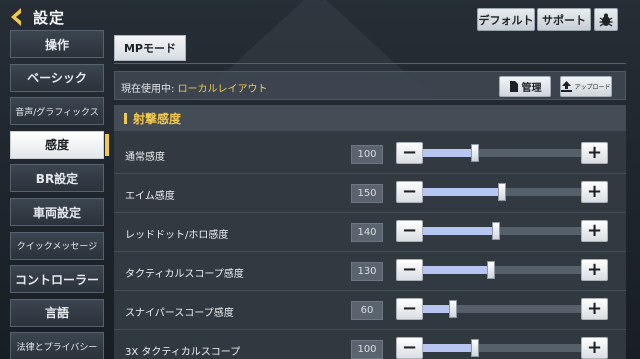 Image resolution: width=640 pixels, height=359 pixels. Describe the element at coordinates (157, 119) in the screenshot. I see `section-title: 射撃感度` at that location.